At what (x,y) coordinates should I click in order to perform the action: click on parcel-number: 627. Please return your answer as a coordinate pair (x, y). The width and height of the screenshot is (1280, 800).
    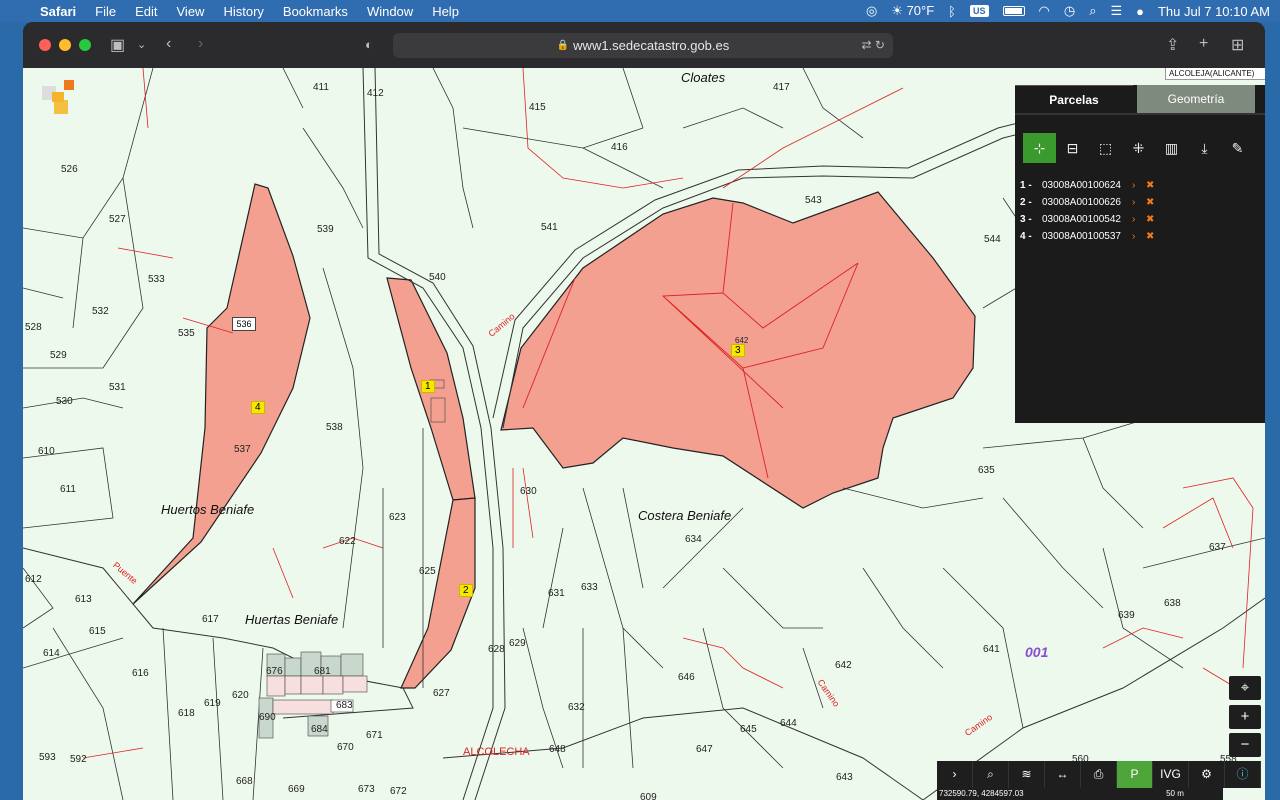
    Looking at the image, I should click on (441, 693).